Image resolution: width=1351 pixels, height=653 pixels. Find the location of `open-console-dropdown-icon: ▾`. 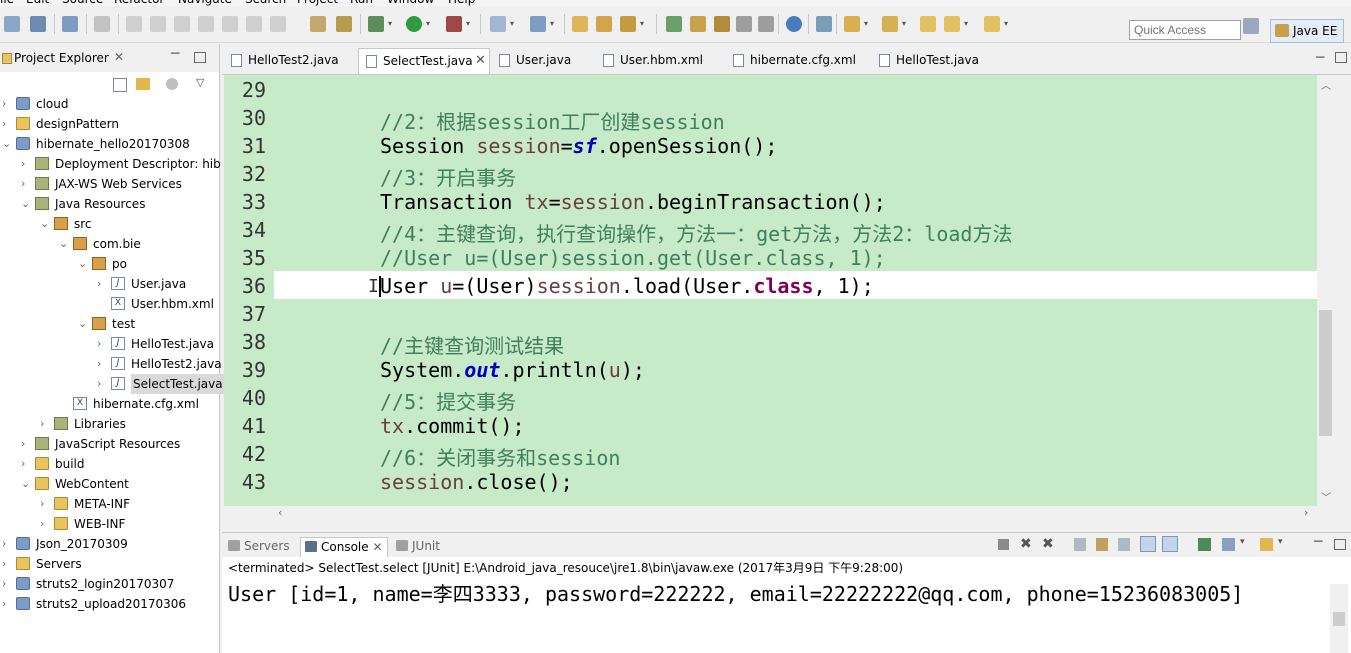

open-console-dropdown-icon: ▾ is located at coordinates (1280, 542).